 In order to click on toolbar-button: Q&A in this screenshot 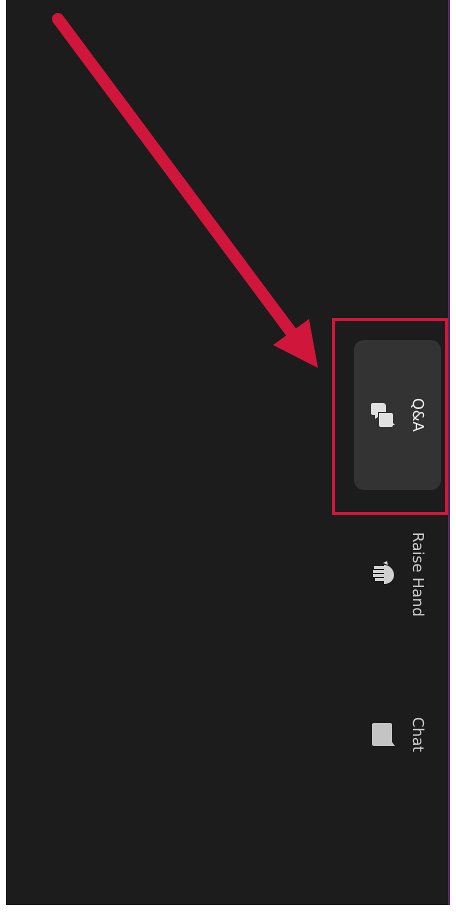, I will do `click(397, 415)`.